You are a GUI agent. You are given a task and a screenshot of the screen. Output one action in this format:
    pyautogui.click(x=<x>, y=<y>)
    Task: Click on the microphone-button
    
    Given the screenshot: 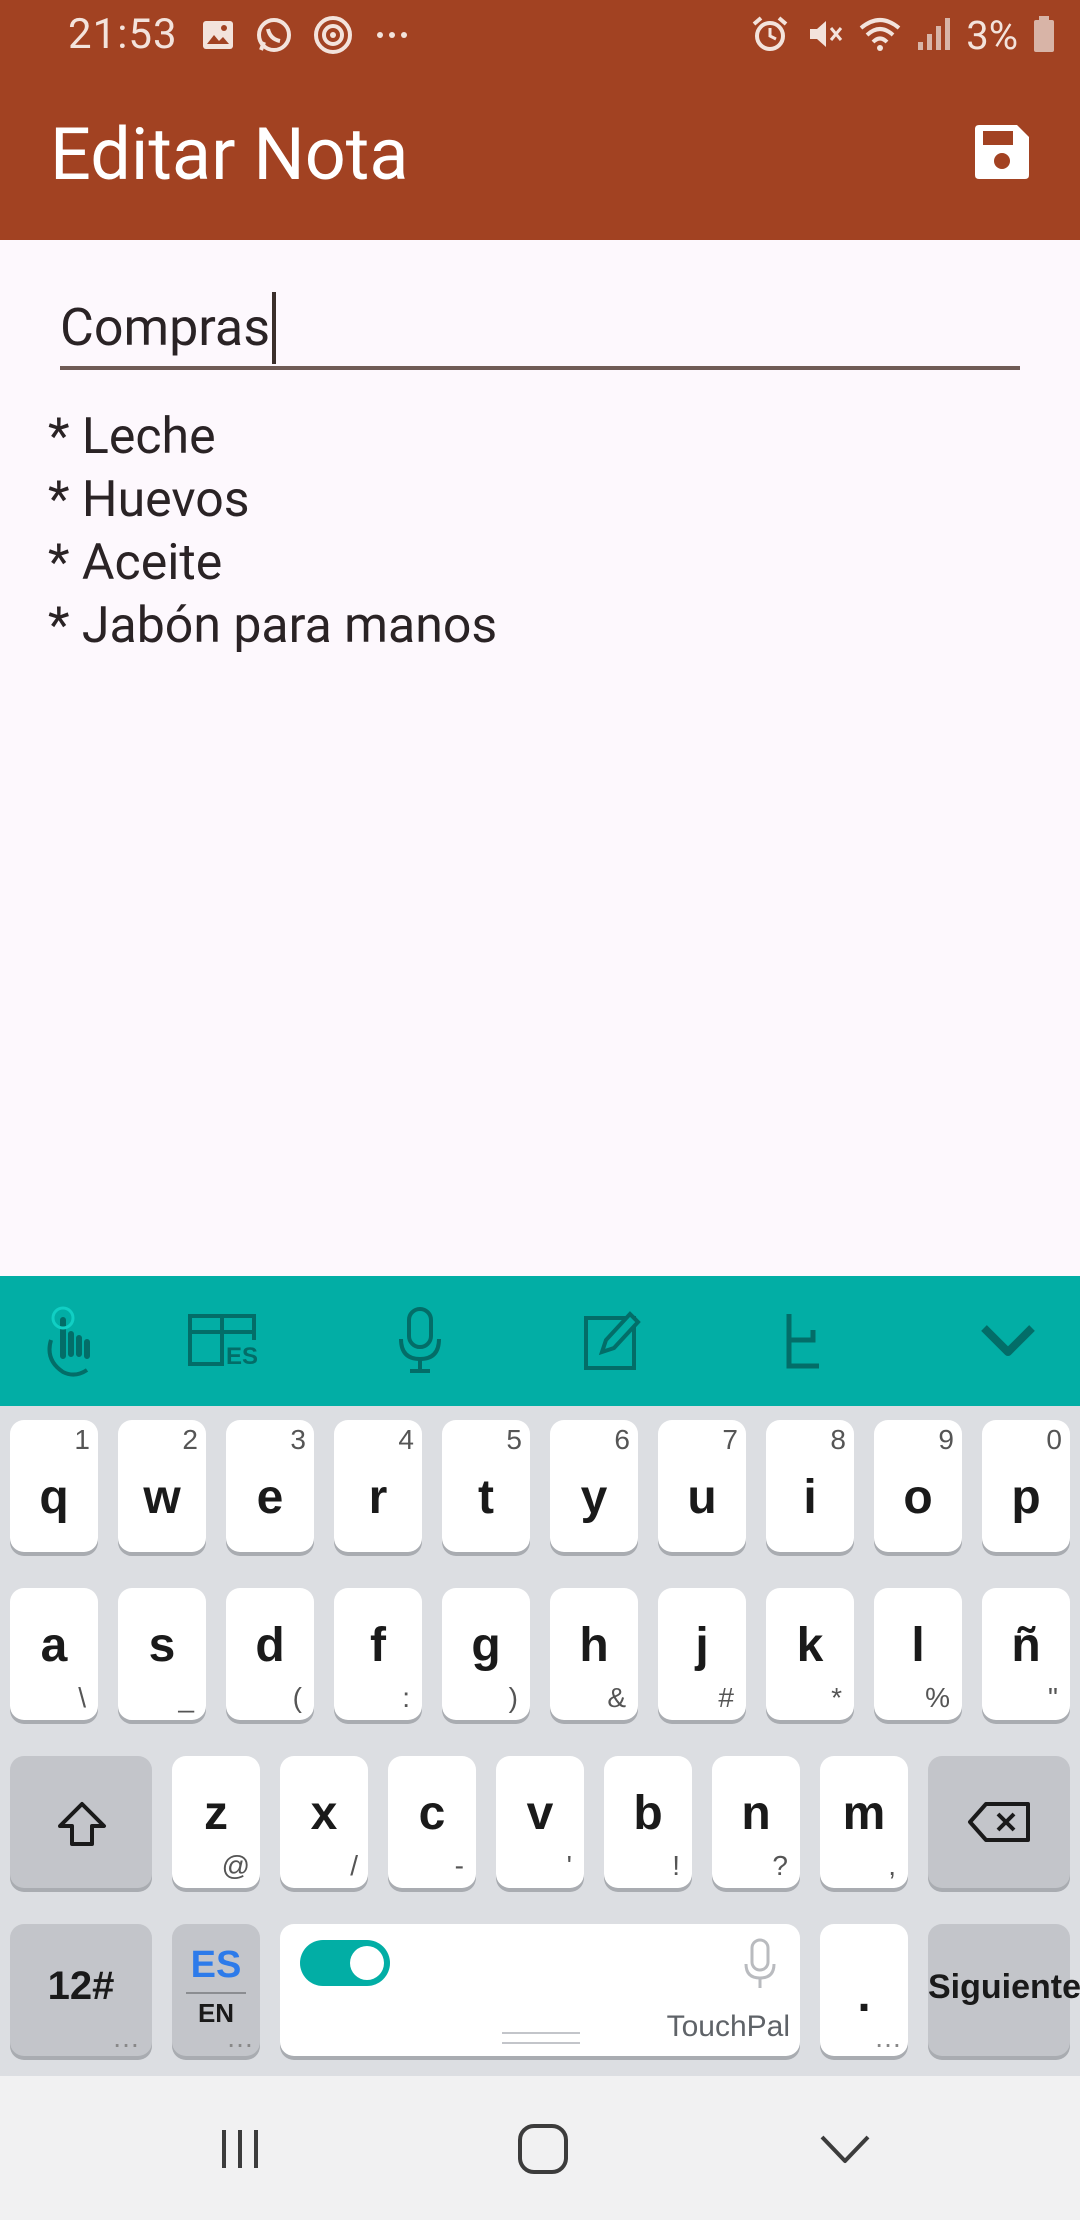 What is the action you would take?
    pyautogui.click(x=420, y=1342)
    